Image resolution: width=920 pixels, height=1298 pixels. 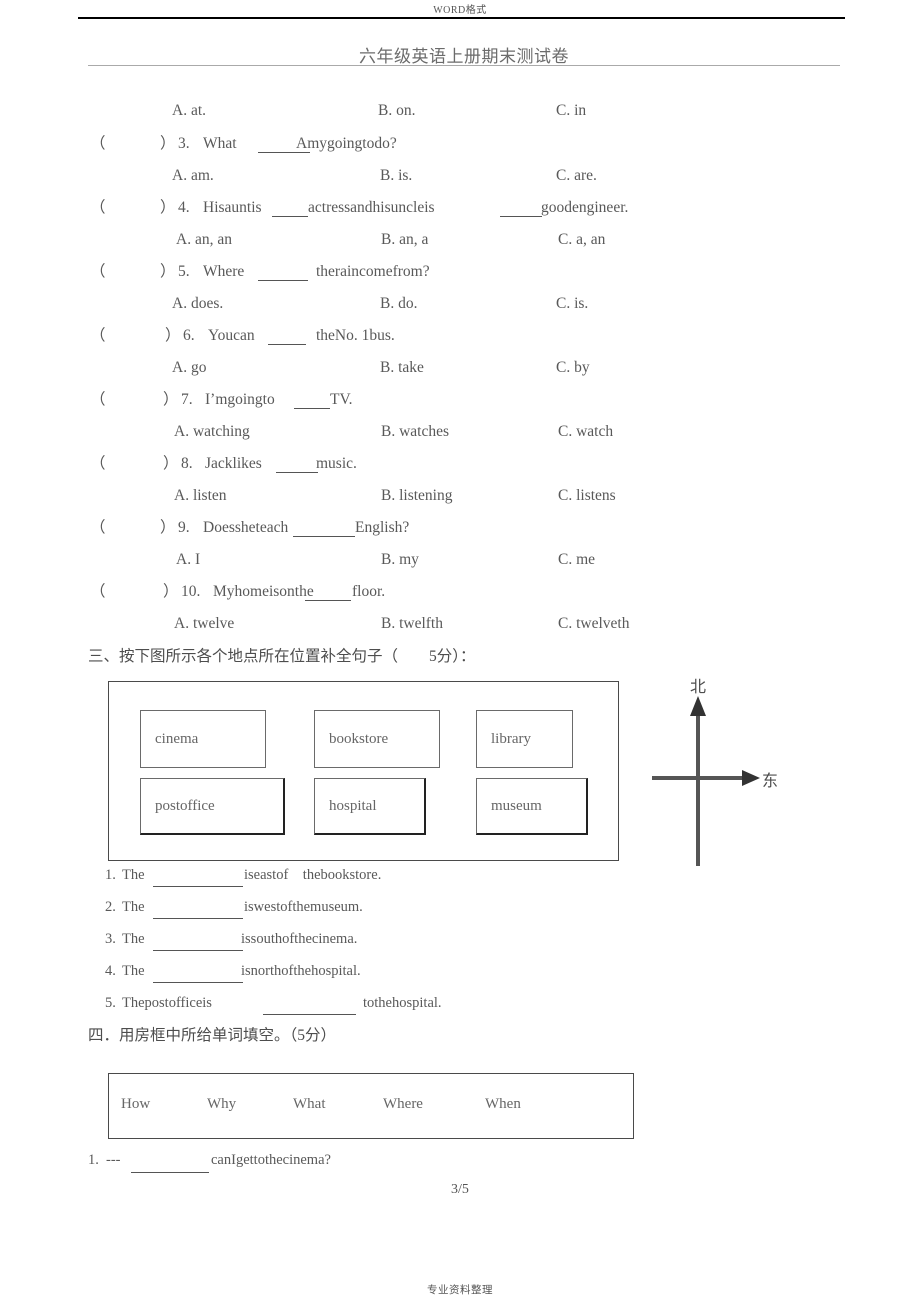 What do you see at coordinates (706, 781) in the screenshot?
I see `compass-icon` at bounding box center [706, 781].